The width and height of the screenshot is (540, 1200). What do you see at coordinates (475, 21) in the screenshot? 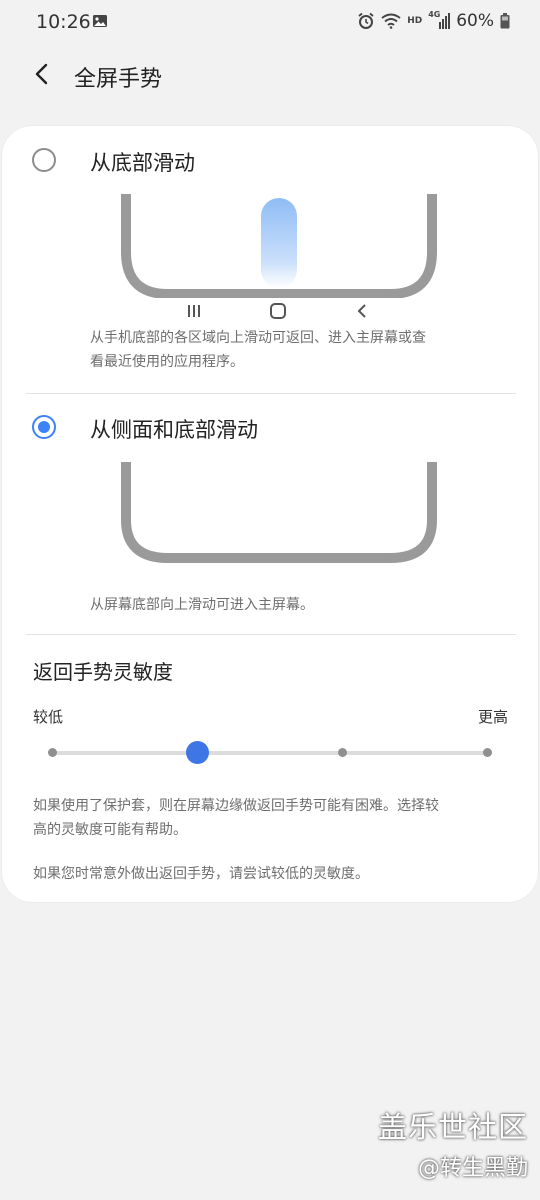
I see `battery-percent: 60%` at bounding box center [475, 21].